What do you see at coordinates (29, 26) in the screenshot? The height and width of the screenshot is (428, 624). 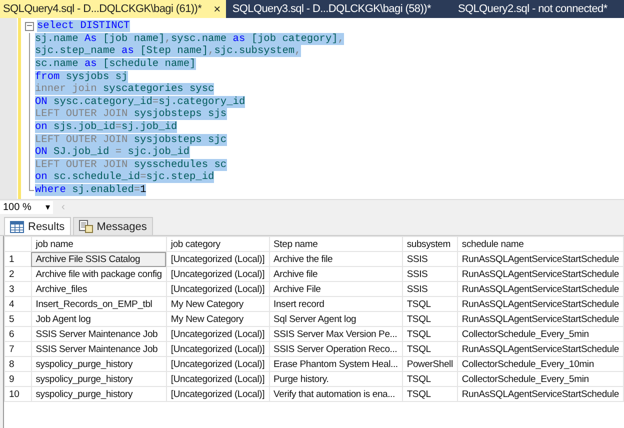 I see `collapse-icon: −` at bounding box center [29, 26].